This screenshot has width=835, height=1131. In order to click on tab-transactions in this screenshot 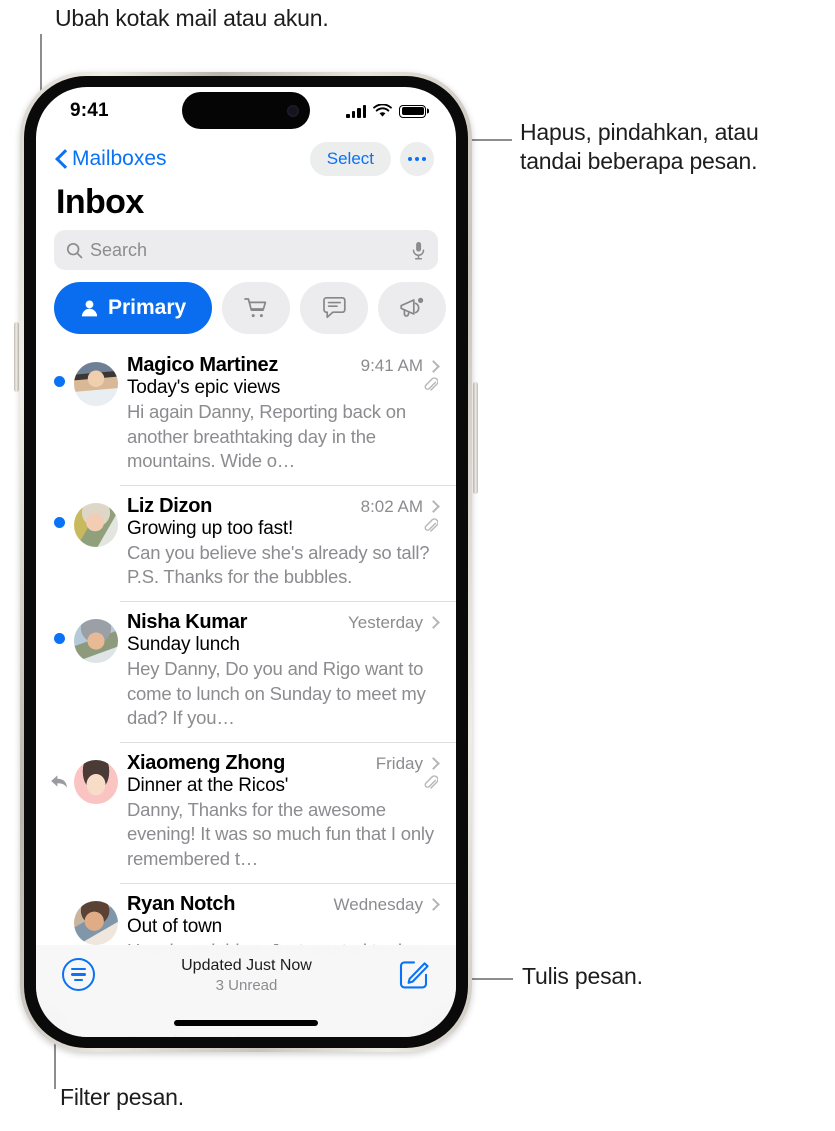, I will do `click(334, 308)`.